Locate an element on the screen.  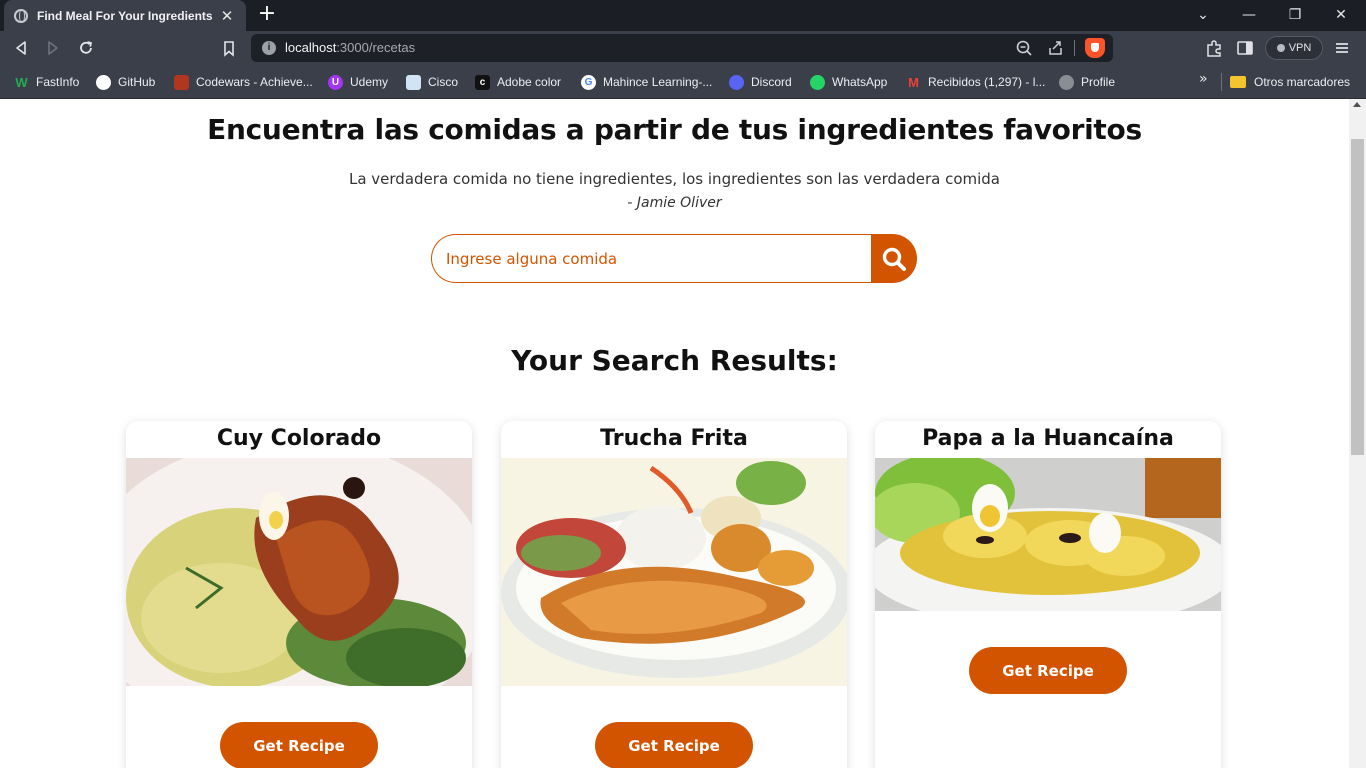
other-bookmarks-folder: Otros marcadores is located at coordinates (1290, 82).